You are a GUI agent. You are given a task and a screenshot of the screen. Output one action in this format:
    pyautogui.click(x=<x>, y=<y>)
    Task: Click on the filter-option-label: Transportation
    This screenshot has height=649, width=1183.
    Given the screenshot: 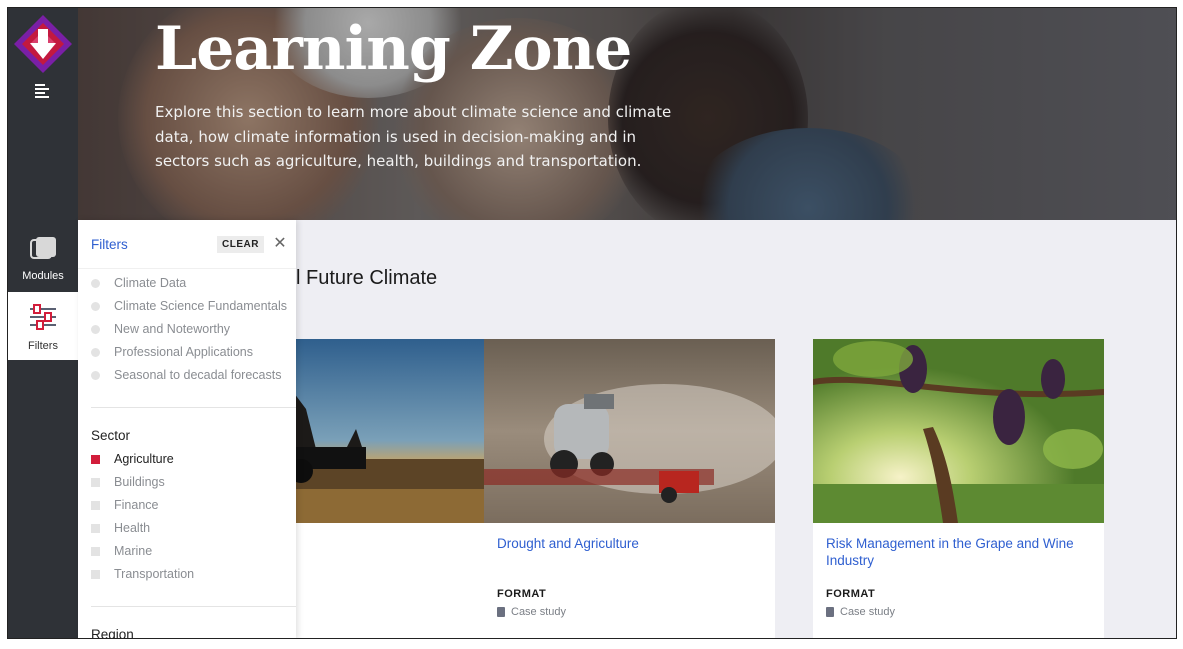 What is the action you would take?
    pyautogui.click(x=154, y=574)
    